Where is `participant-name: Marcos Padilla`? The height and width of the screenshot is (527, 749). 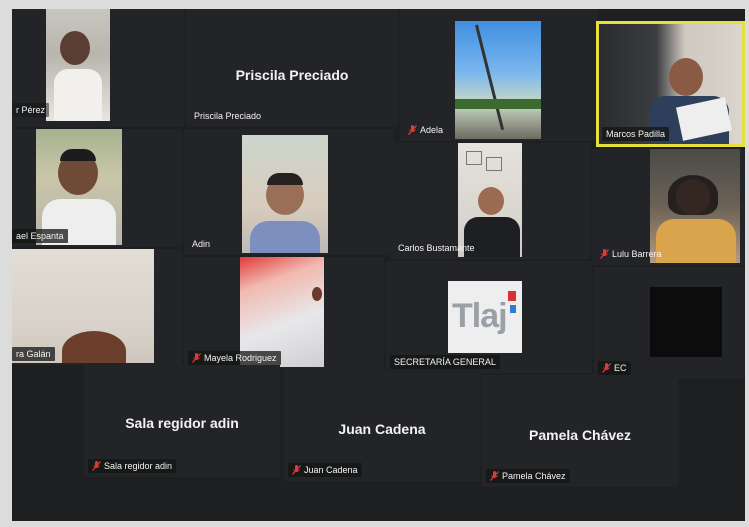
participant-name: Marcos Padilla is located at coordinates (636, 134).